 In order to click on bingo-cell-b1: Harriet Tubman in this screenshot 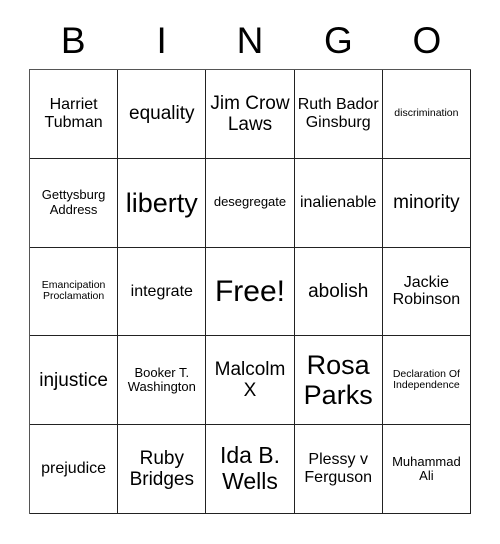, I will do `click(74, 114)`.